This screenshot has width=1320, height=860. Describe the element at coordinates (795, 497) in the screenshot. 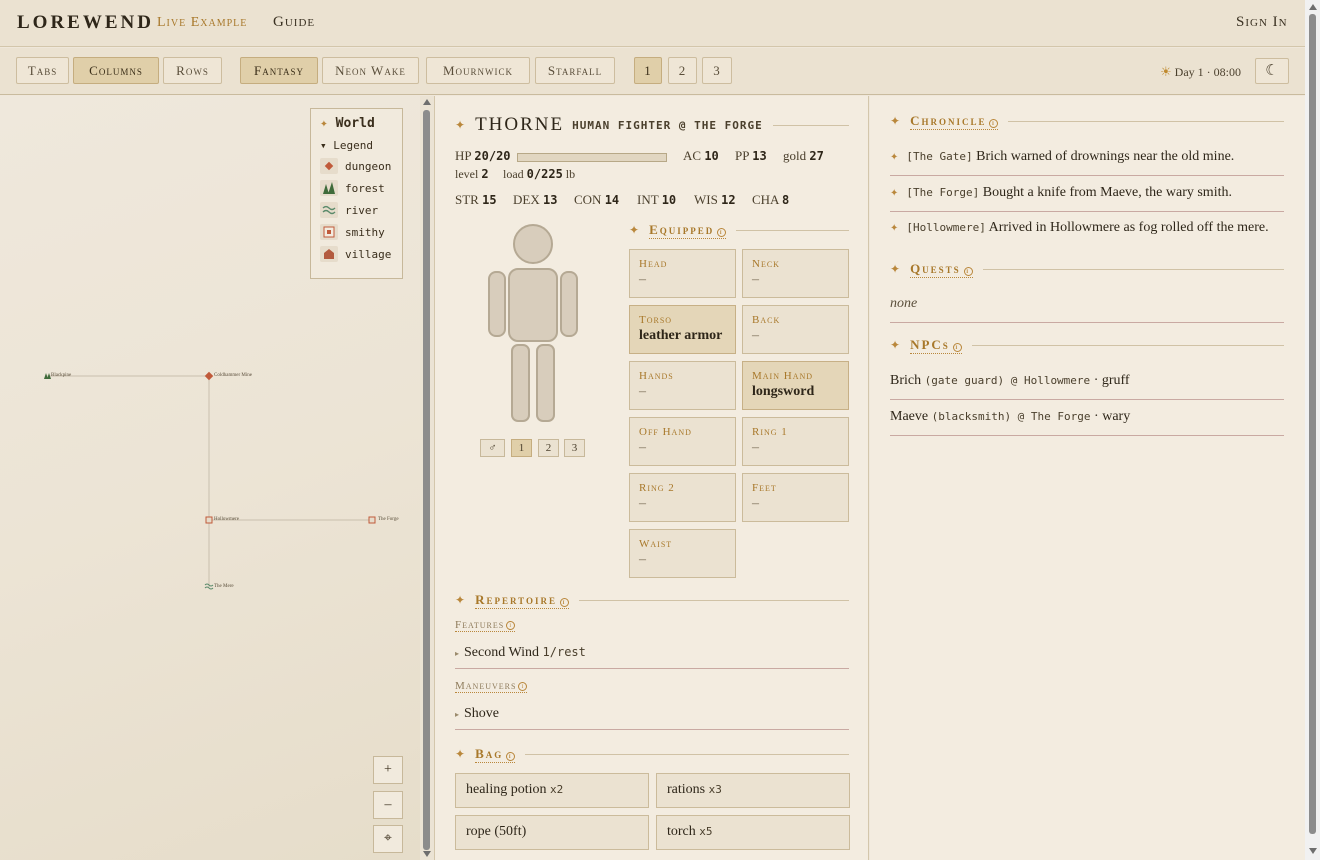

I see `slot-feet: Feet –` at that location.